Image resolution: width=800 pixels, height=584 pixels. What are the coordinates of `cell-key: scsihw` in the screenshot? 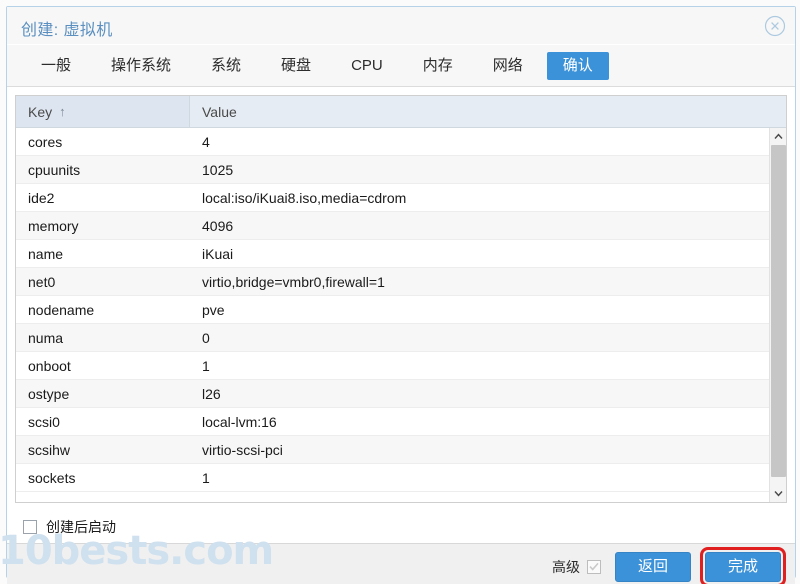 It's located at (49, 449).